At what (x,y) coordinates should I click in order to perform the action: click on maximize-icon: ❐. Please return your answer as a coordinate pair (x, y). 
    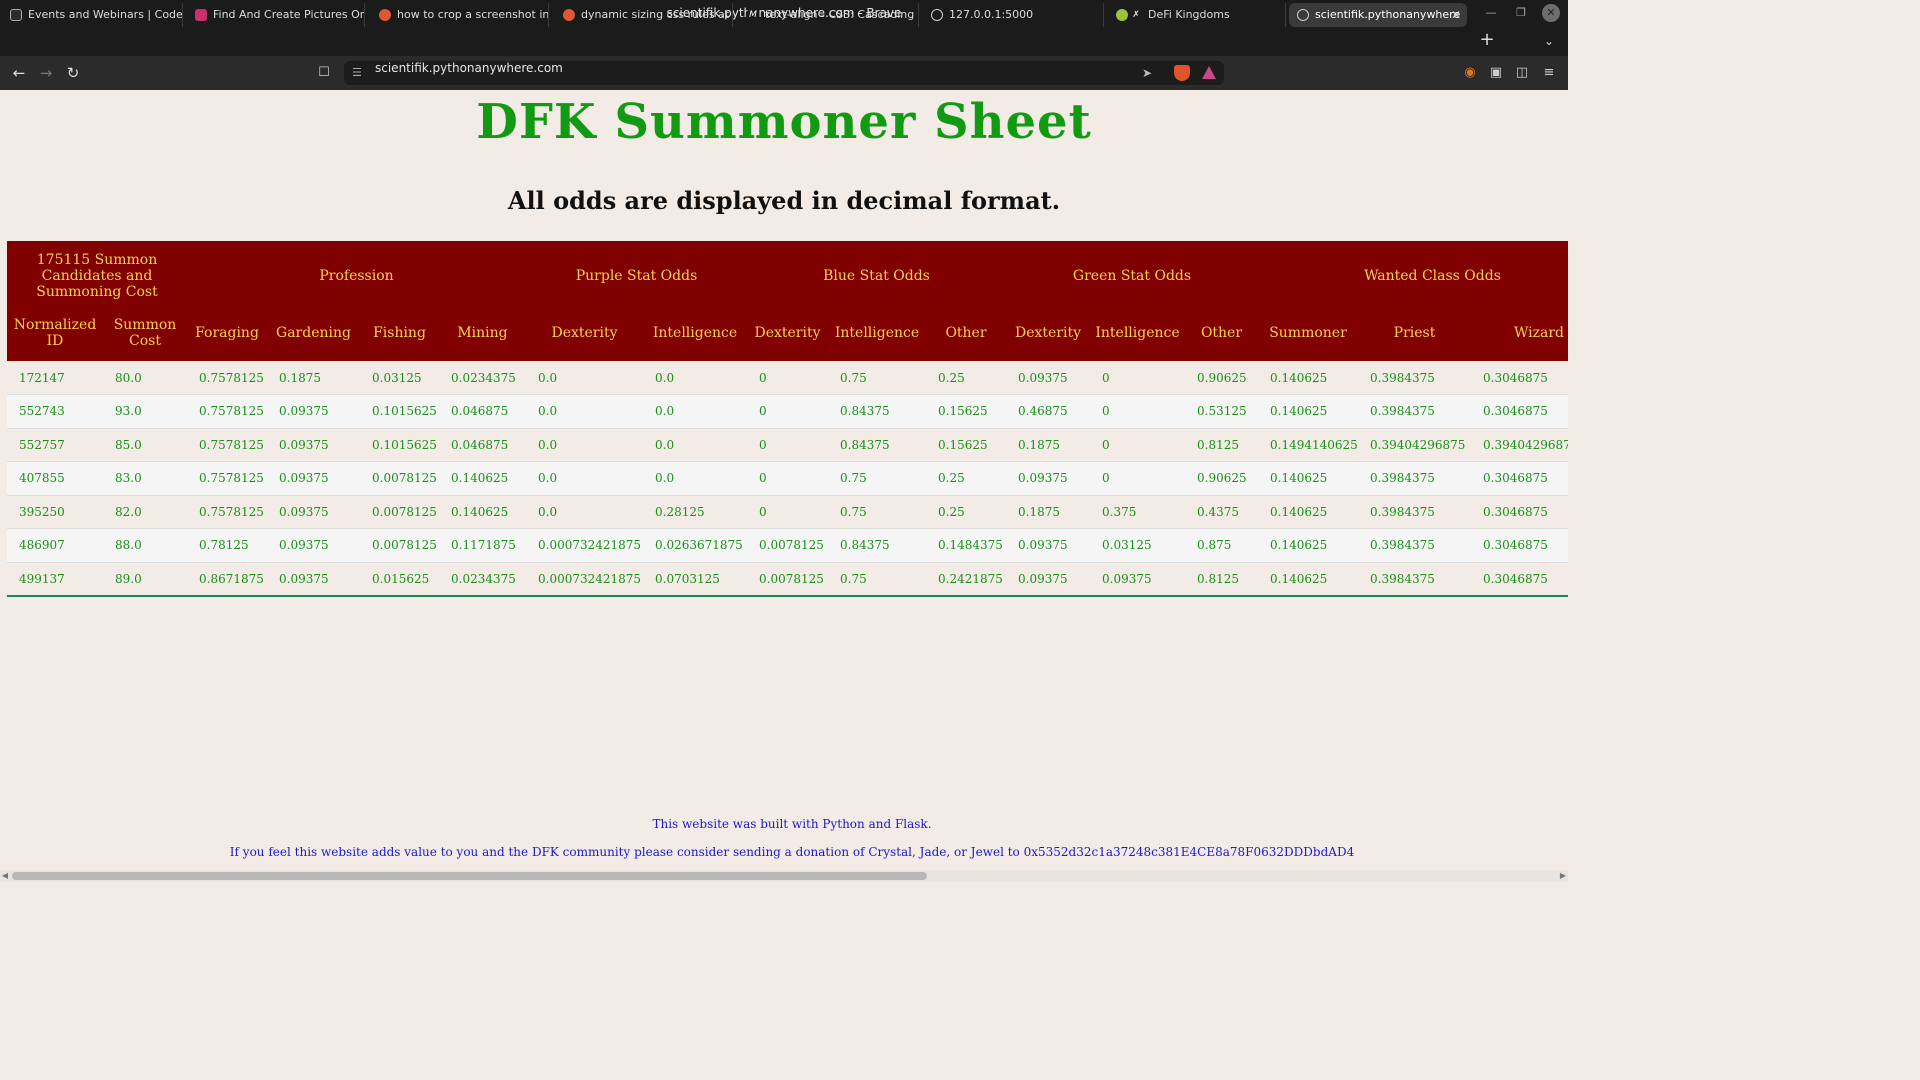
    Looking at the image, I should click on (1521, 13).